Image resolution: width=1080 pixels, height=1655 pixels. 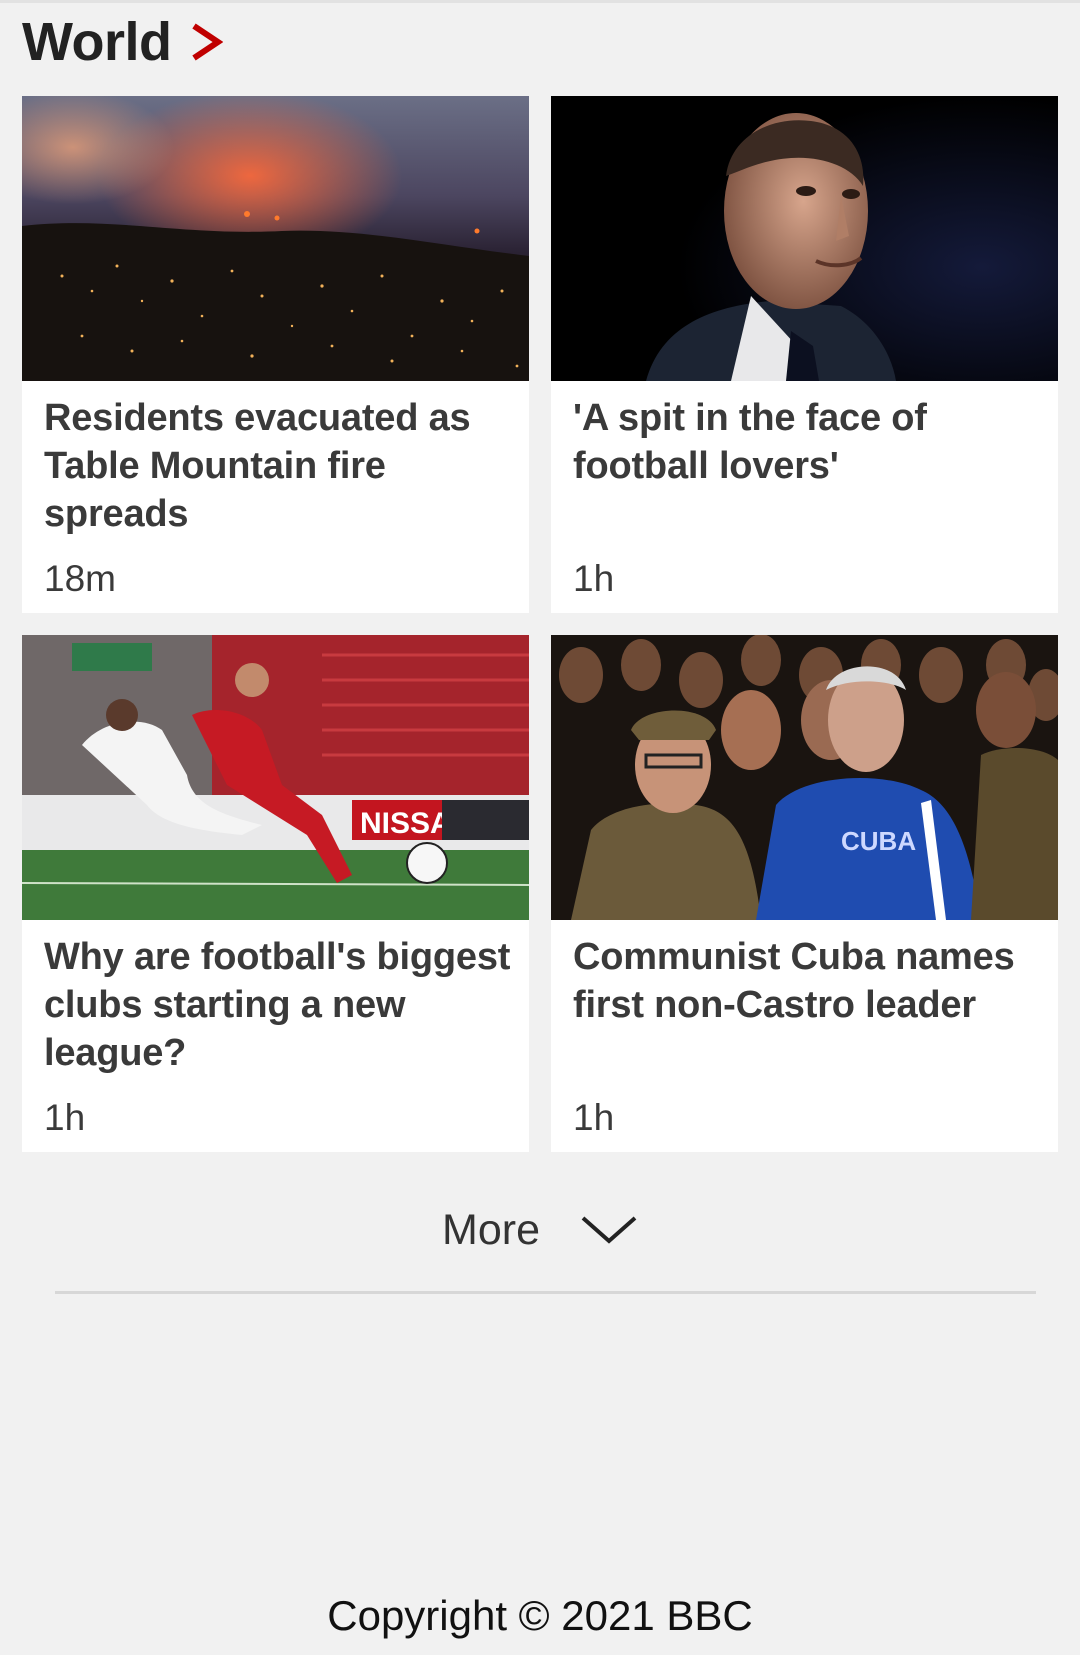 I want to click on article-headline: 'A spit in the face of football lovers', so click(x=808, y=442).